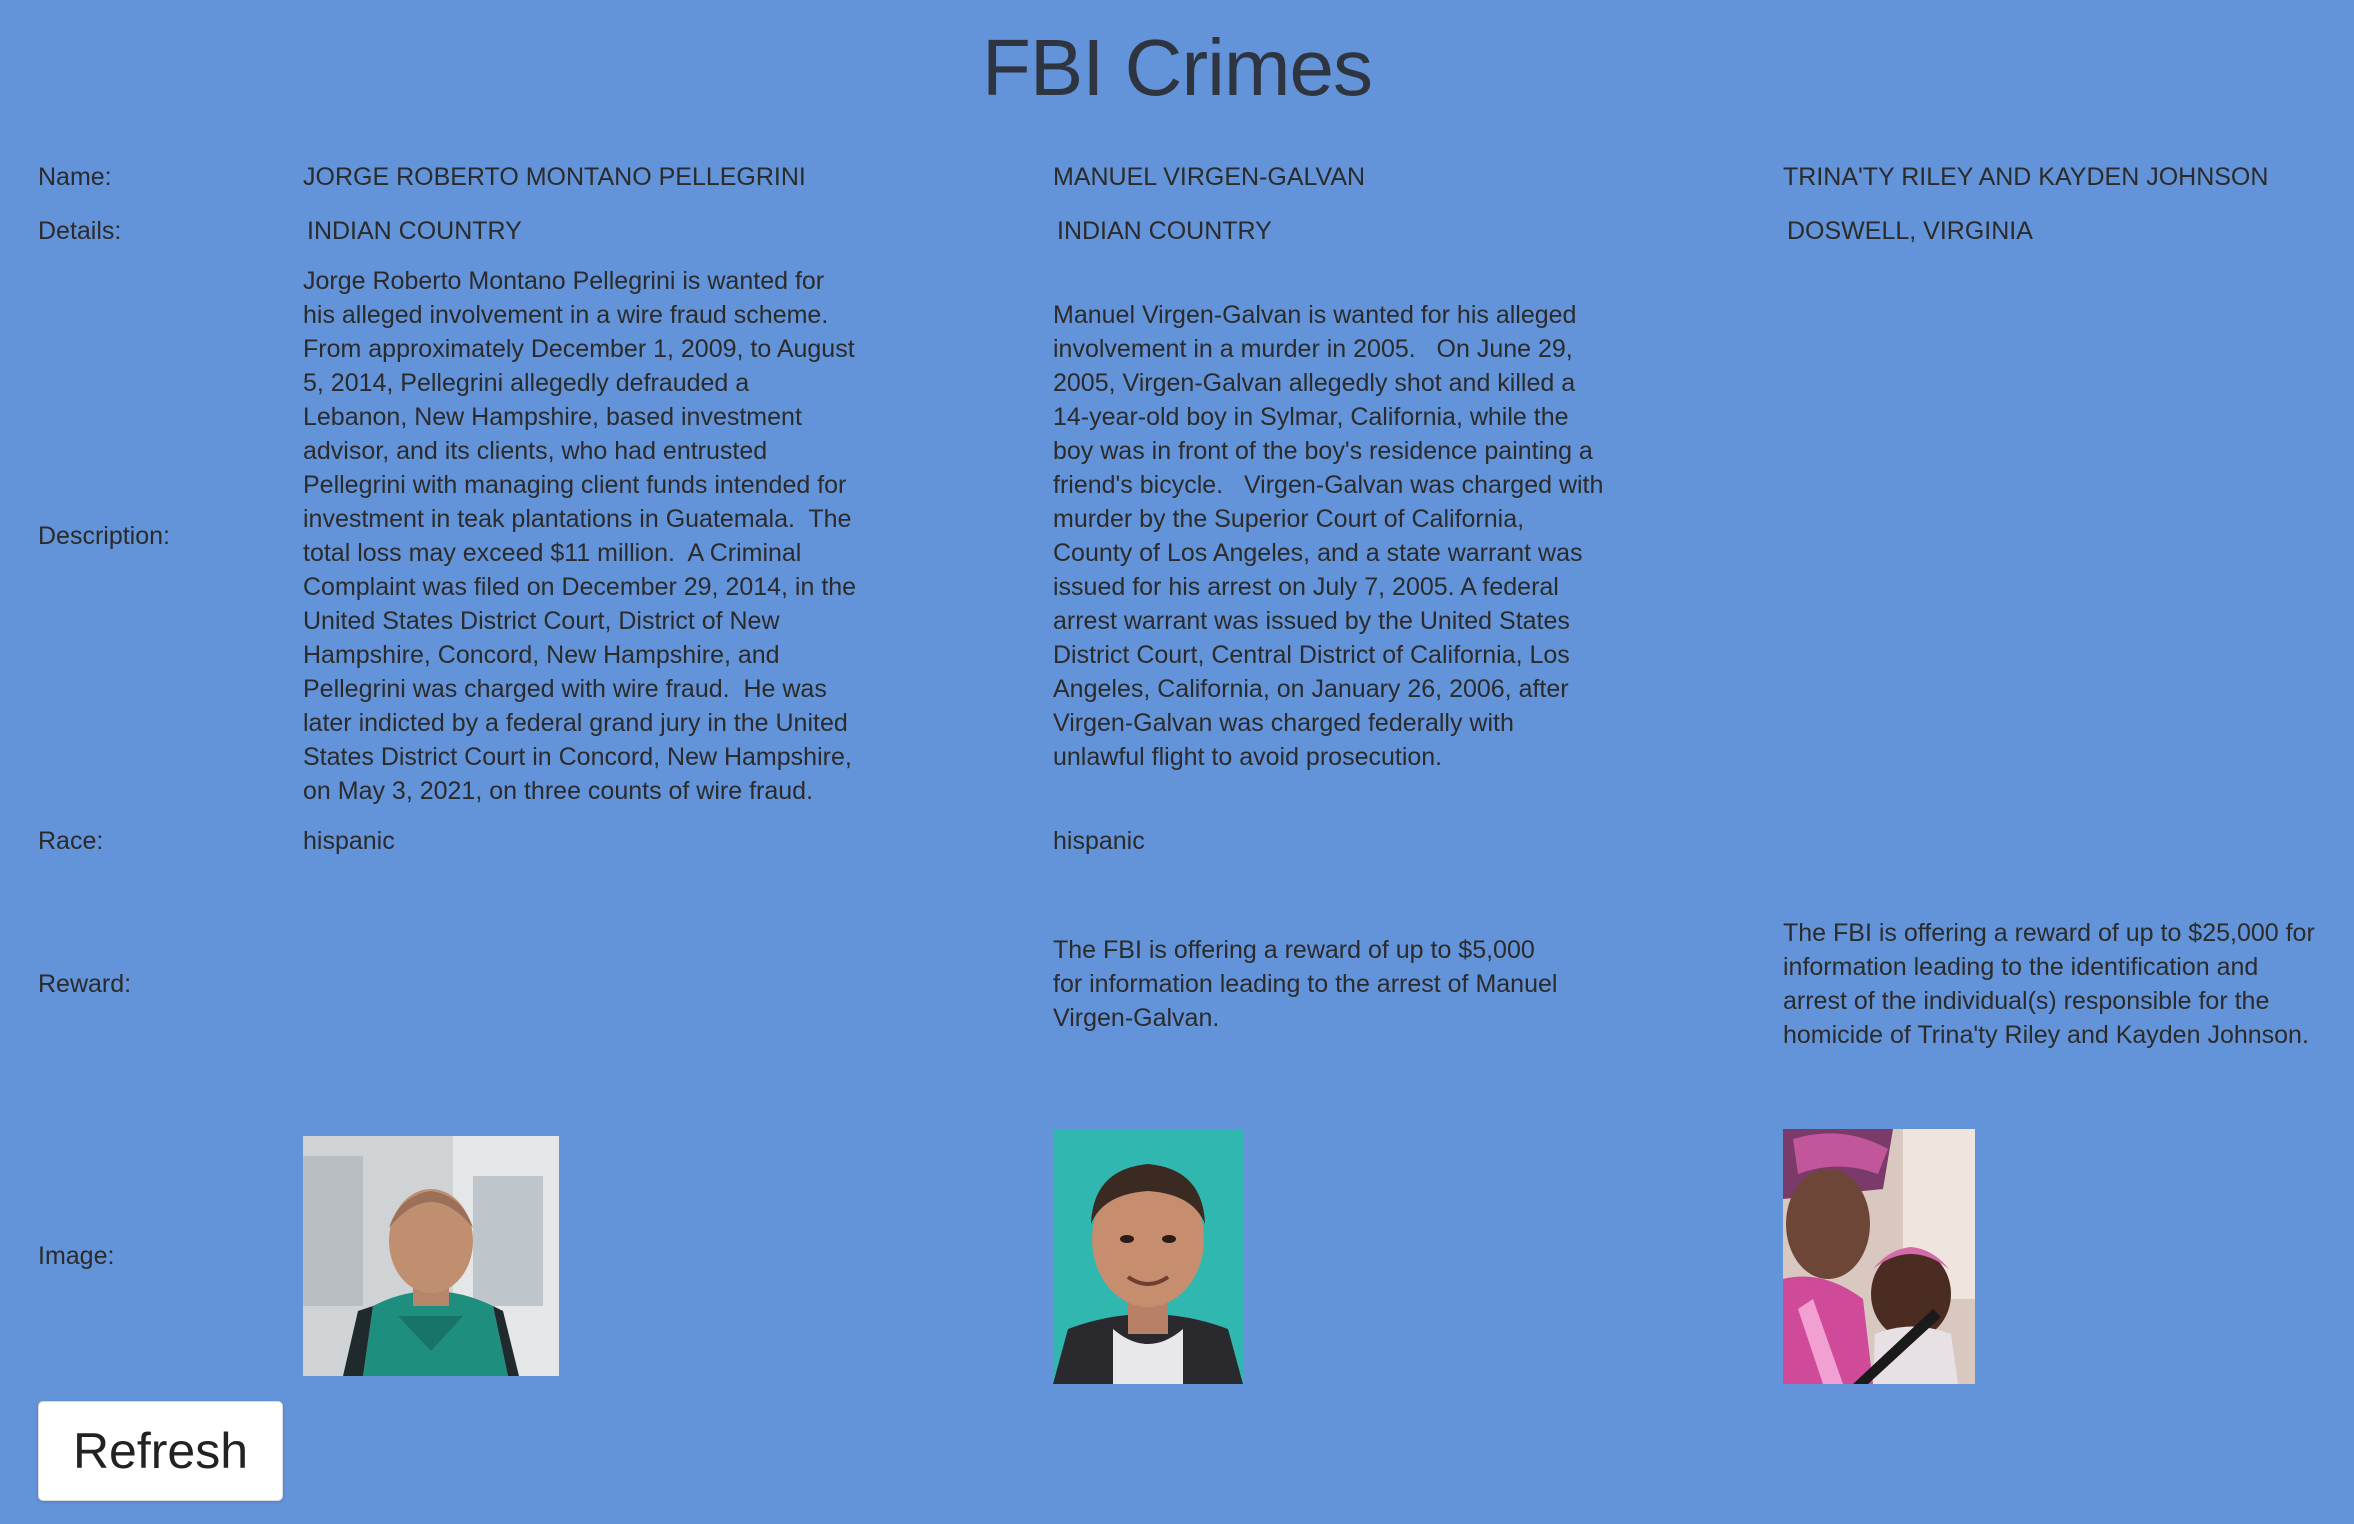 The height and width of the screenshot is (1524, 2354). I want to click on record-2-photo, so click(1148, 1256).